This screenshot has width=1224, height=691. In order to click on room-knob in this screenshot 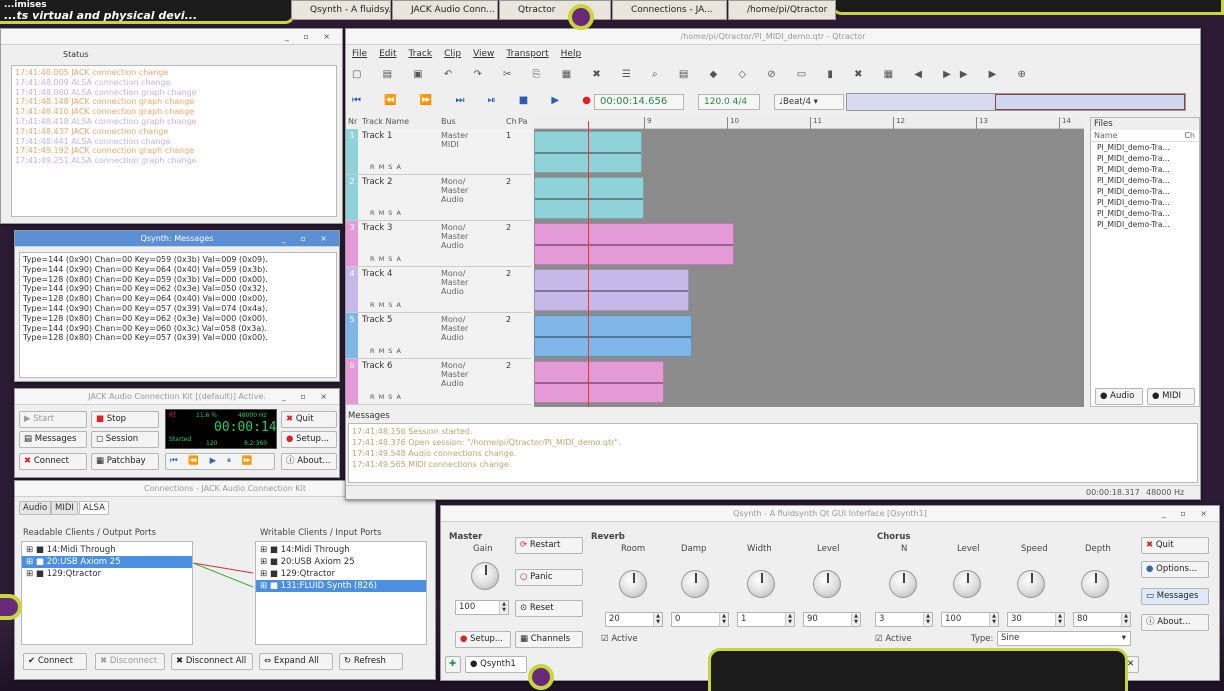, I will do `click(633, 584)`.